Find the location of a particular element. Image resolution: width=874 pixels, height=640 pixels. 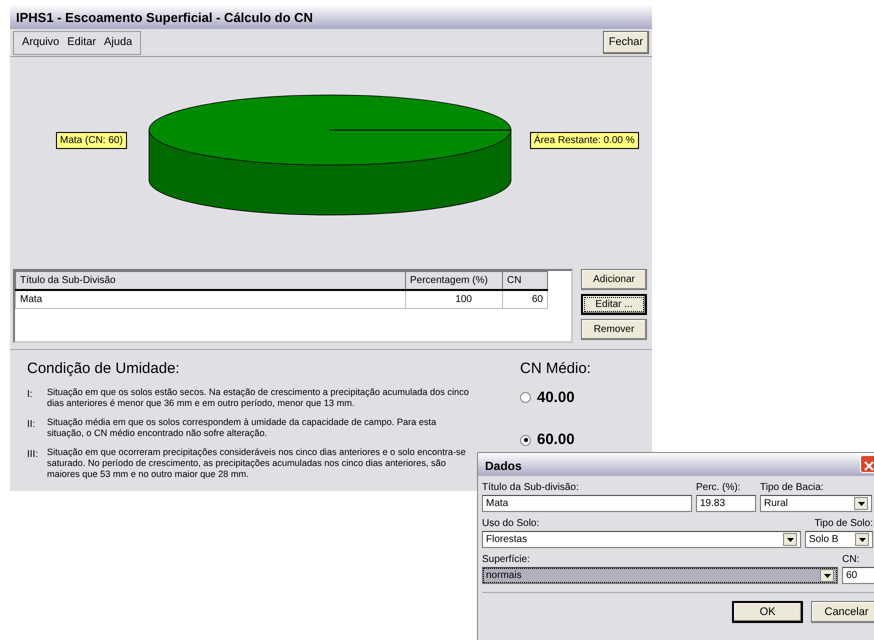

dropdown: Solo B is located at coordinates (839, 539).